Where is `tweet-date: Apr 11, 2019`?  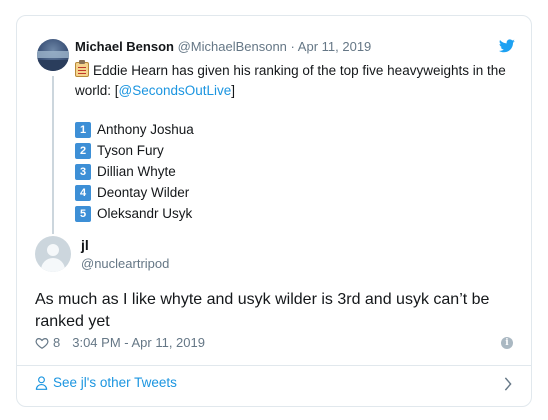 tweet-date: Apr 11, 2019 is located at coordinates (334, 46).